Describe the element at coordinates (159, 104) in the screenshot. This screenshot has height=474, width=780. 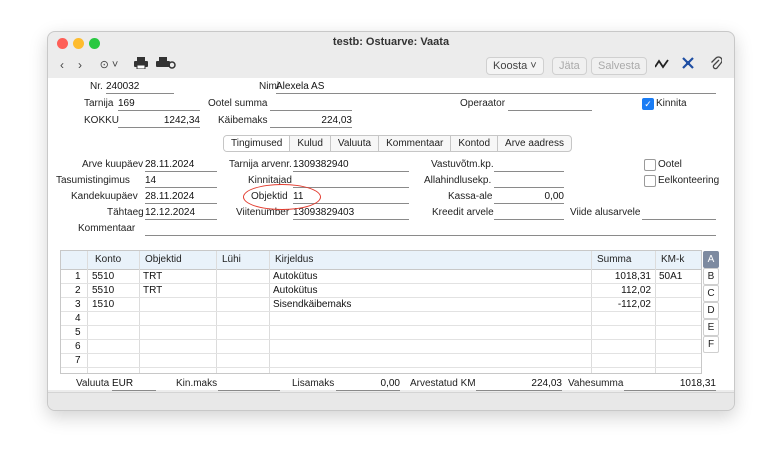
I see `tarnija-field: 169` at that location.